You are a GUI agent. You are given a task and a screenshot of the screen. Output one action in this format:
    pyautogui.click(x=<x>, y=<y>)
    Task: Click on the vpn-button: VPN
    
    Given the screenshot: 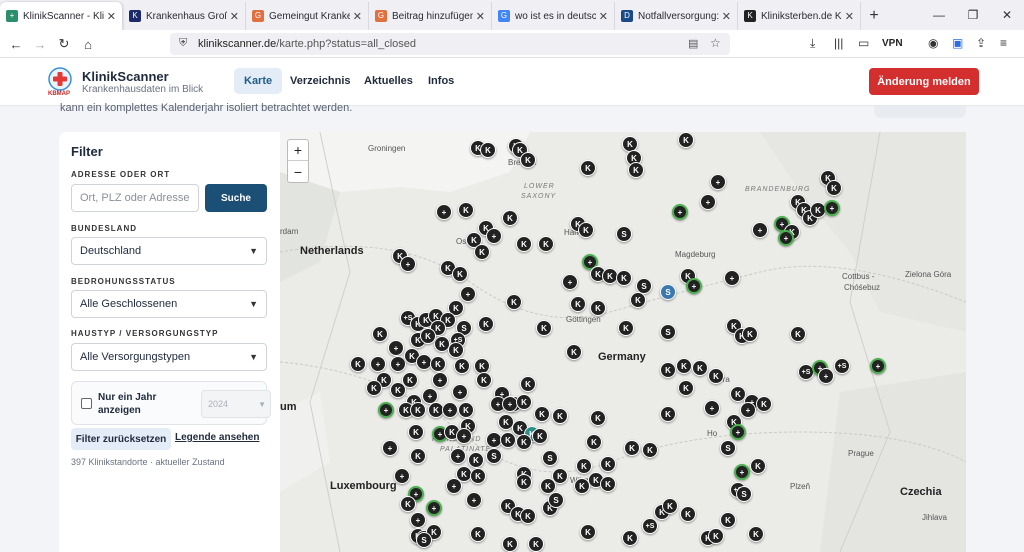 What is the action you would take?
    pyautogui.click(x=892, y=43)
    